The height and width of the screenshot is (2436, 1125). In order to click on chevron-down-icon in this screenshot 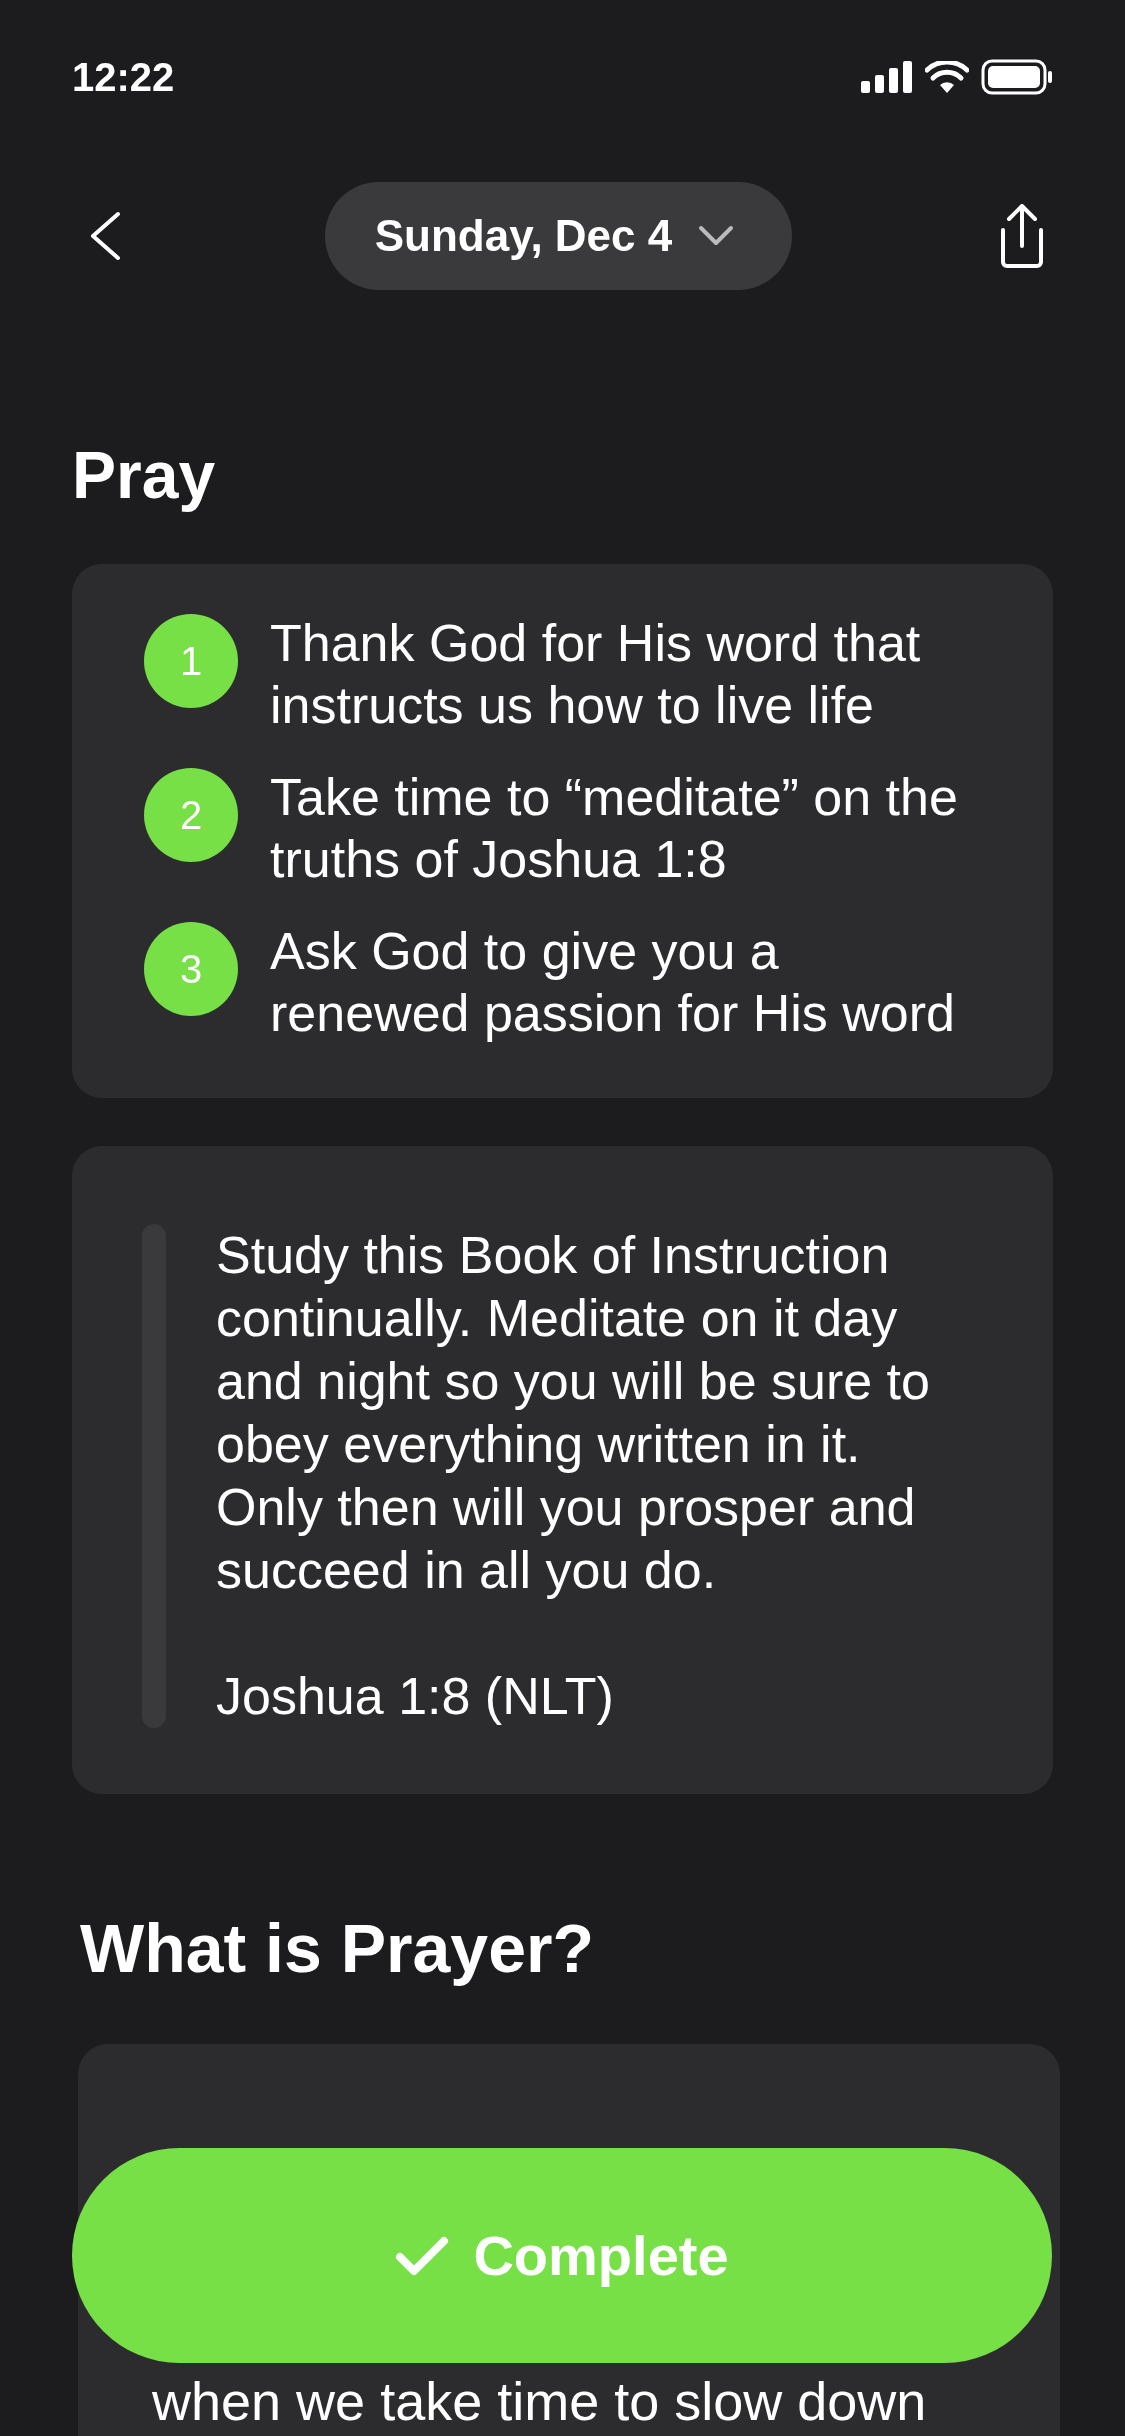, I will do `click(716, 236)`.